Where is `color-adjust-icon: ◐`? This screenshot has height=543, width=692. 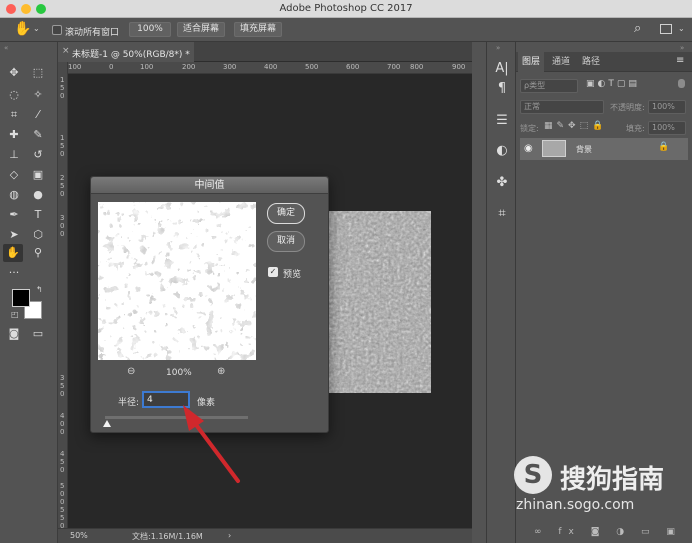 color-adjust-icon: ◐ is located at coordinates (502, 151).